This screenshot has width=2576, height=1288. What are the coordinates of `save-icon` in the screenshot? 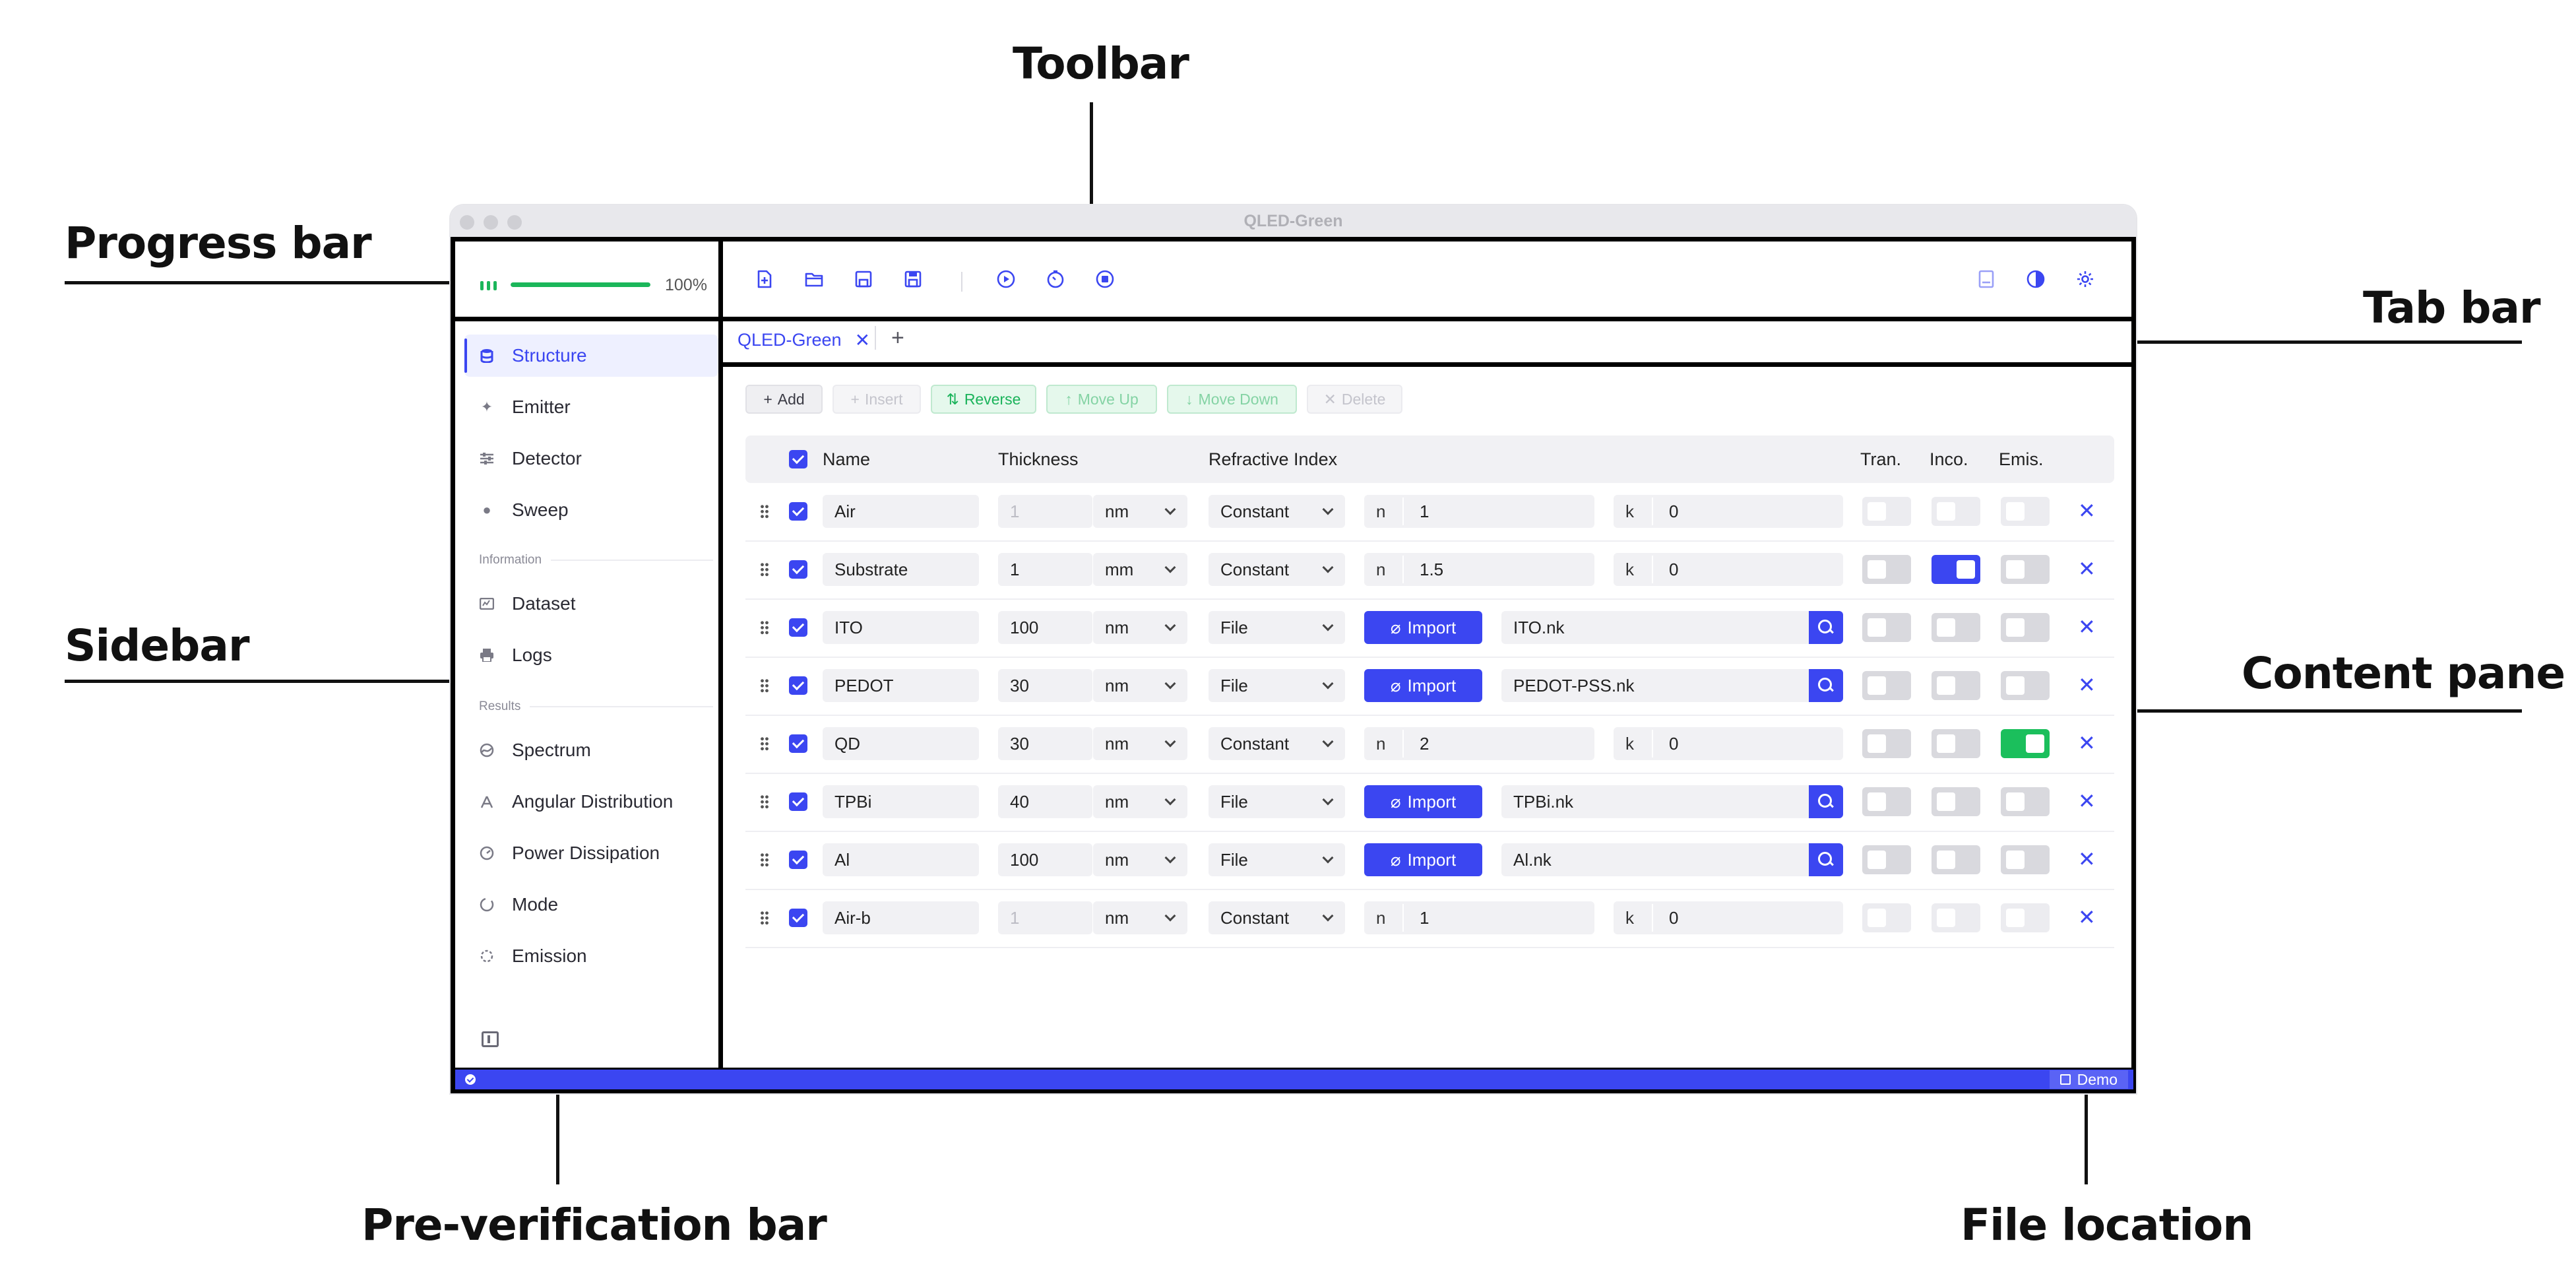 It's located at (863, 279).